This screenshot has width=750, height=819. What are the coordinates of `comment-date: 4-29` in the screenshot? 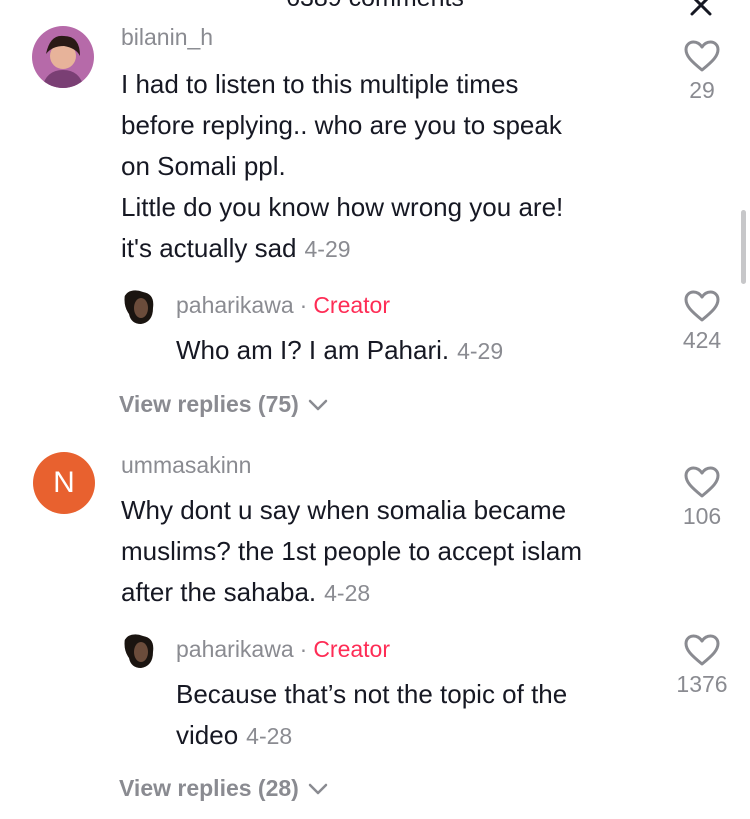 It's located at (327, 249).